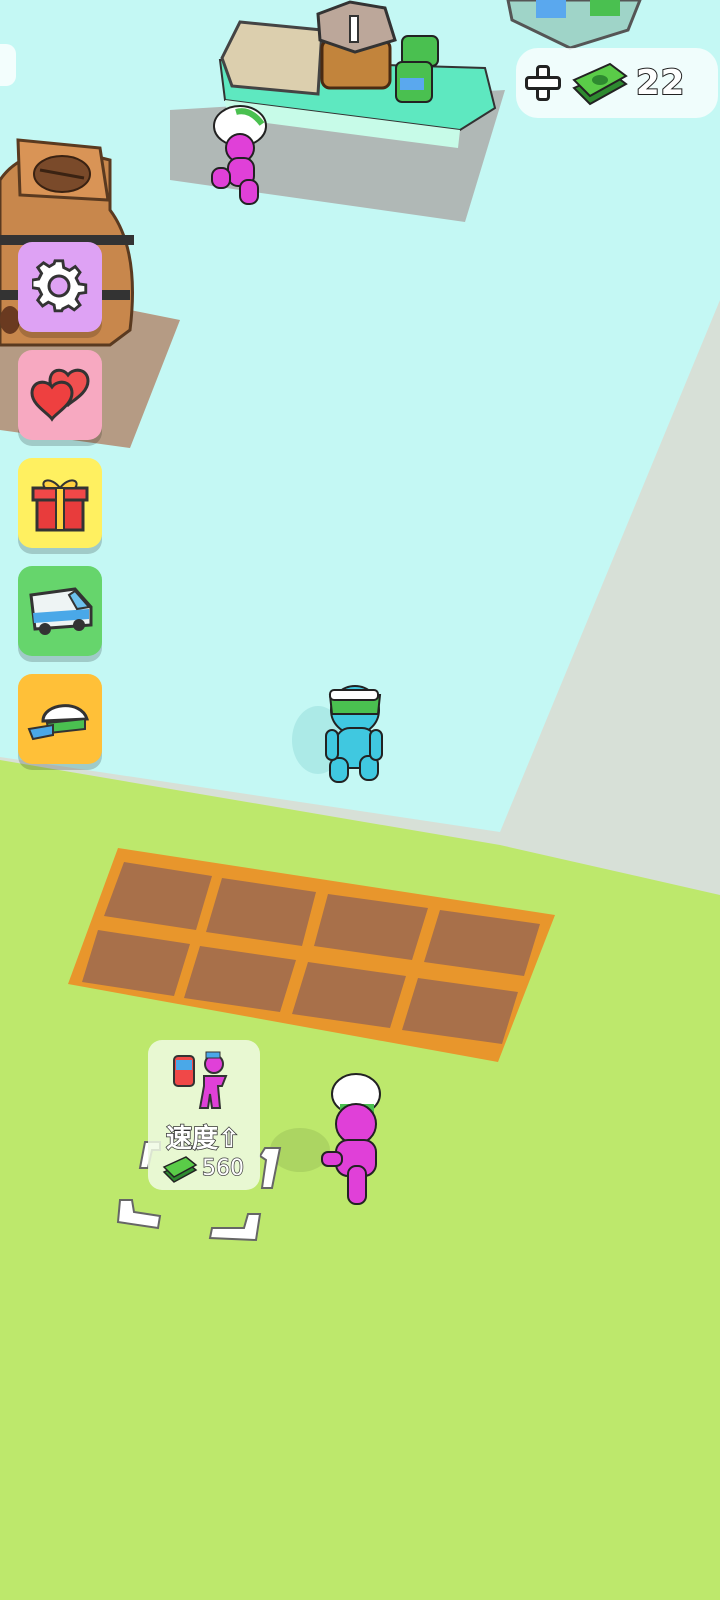  I want to click on favorites-button, so click(60, 395).